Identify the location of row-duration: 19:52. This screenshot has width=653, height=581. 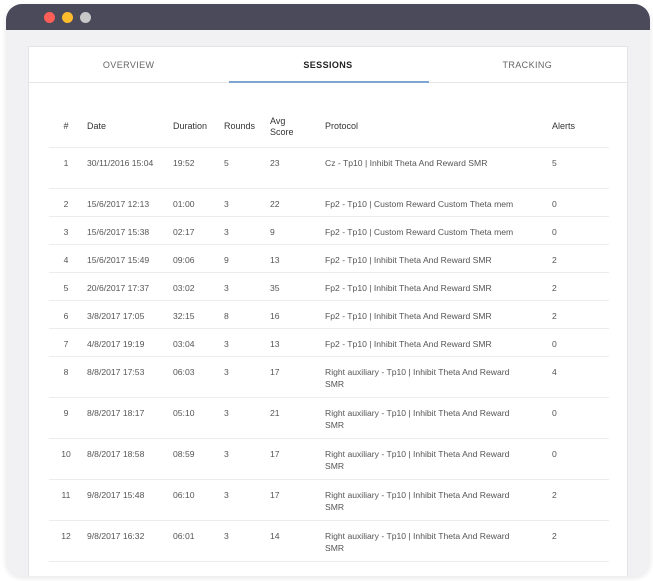
(194, 168).